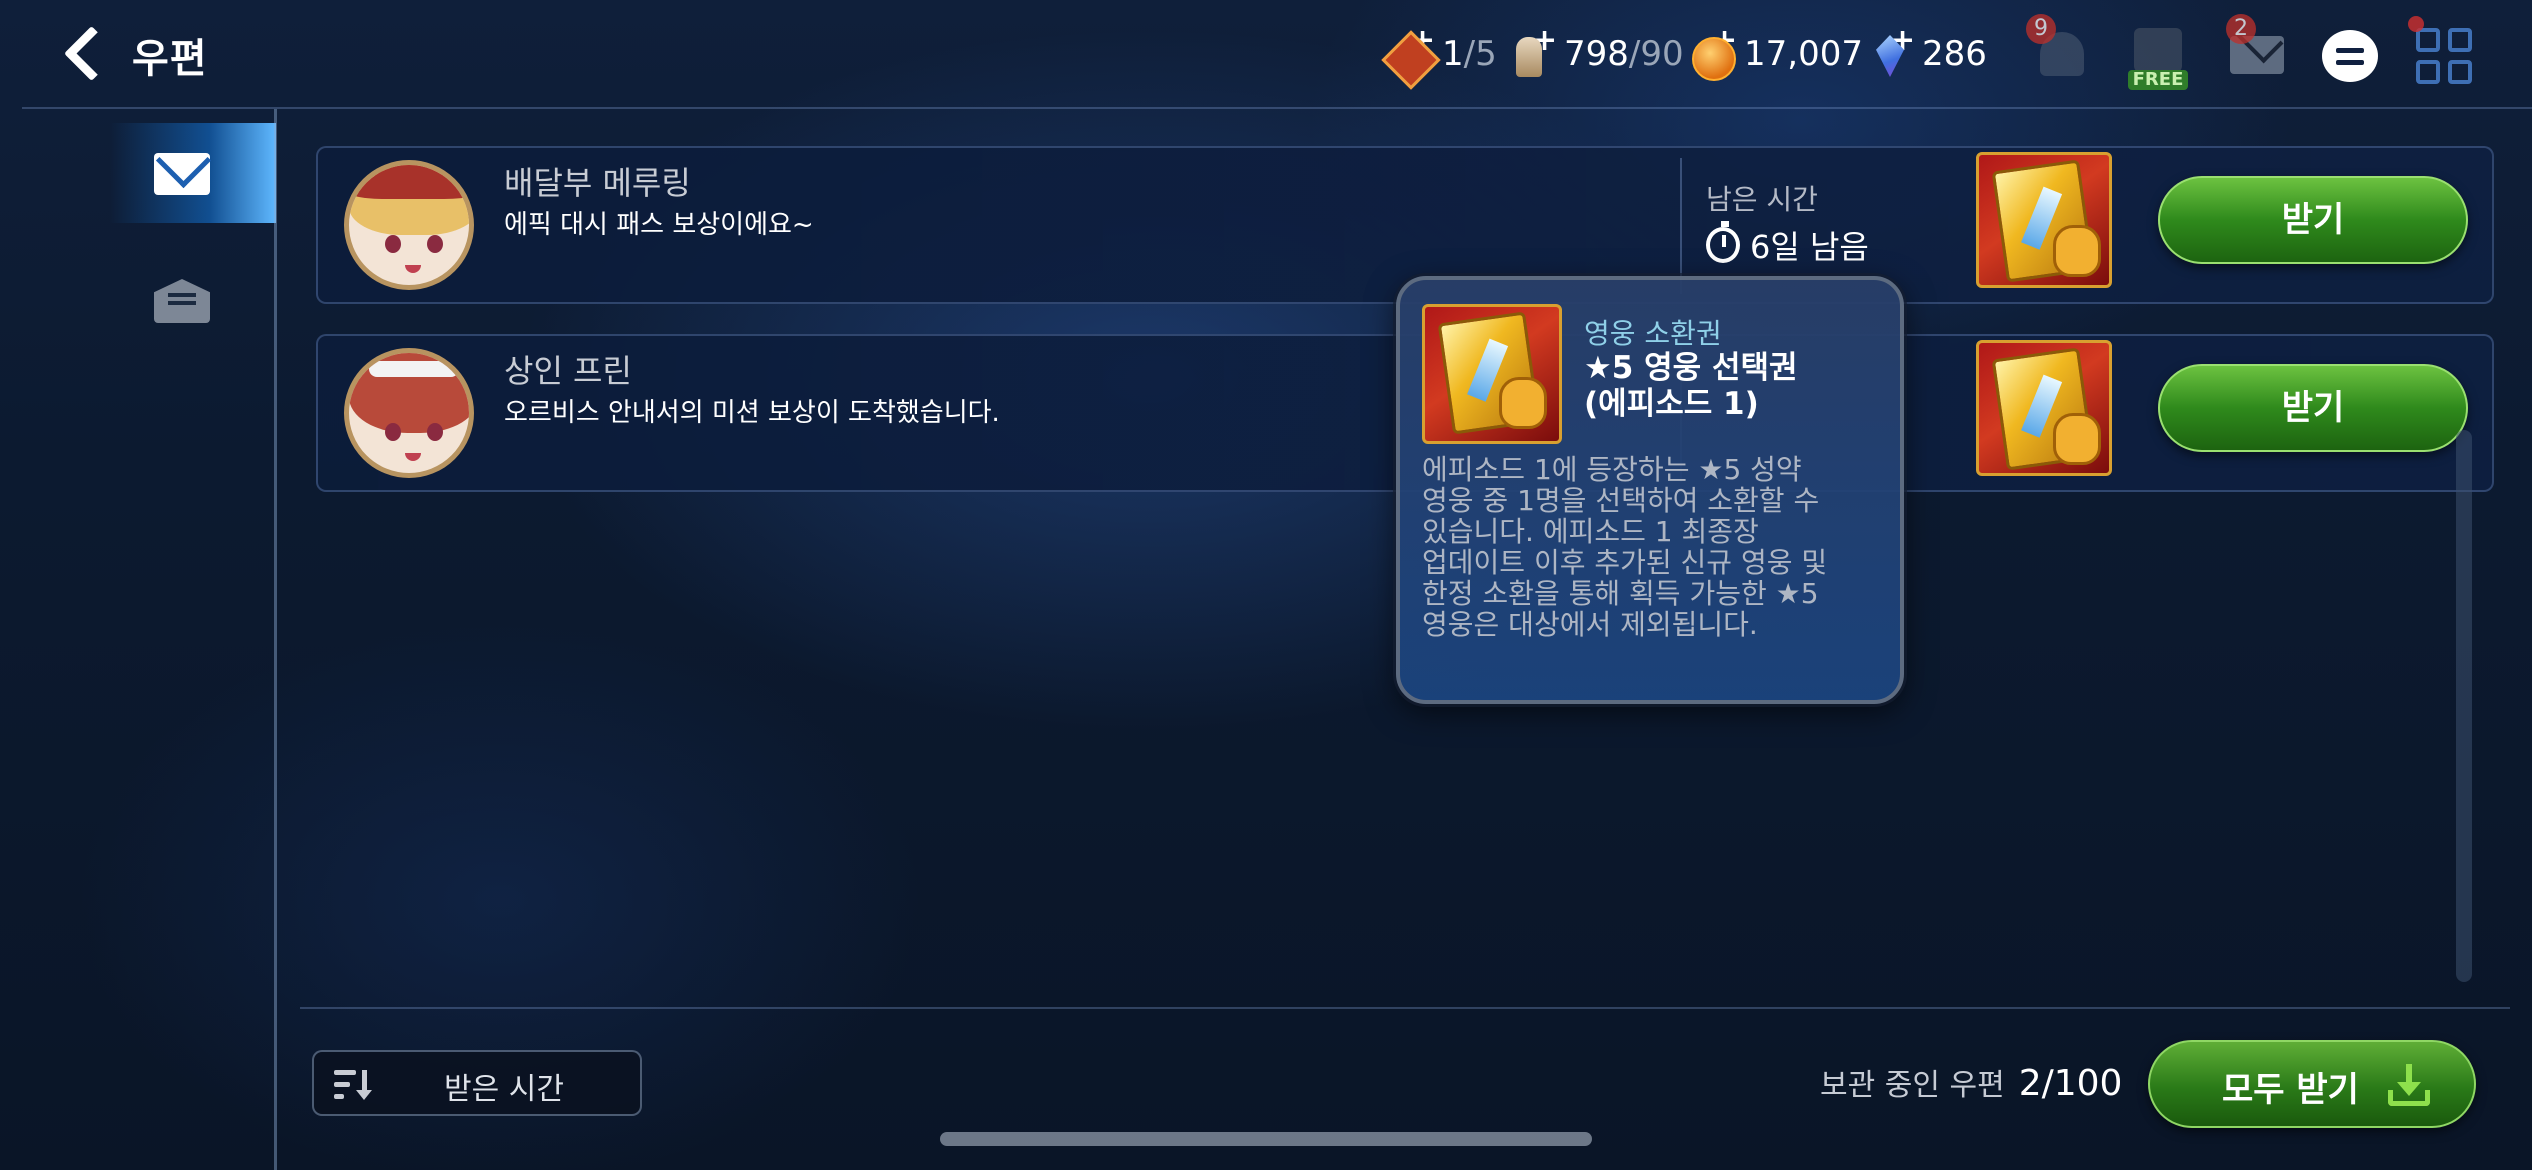  Describe the element at coordinates (354, 1085) in the screenshot. I see `sort-icon` at that location.